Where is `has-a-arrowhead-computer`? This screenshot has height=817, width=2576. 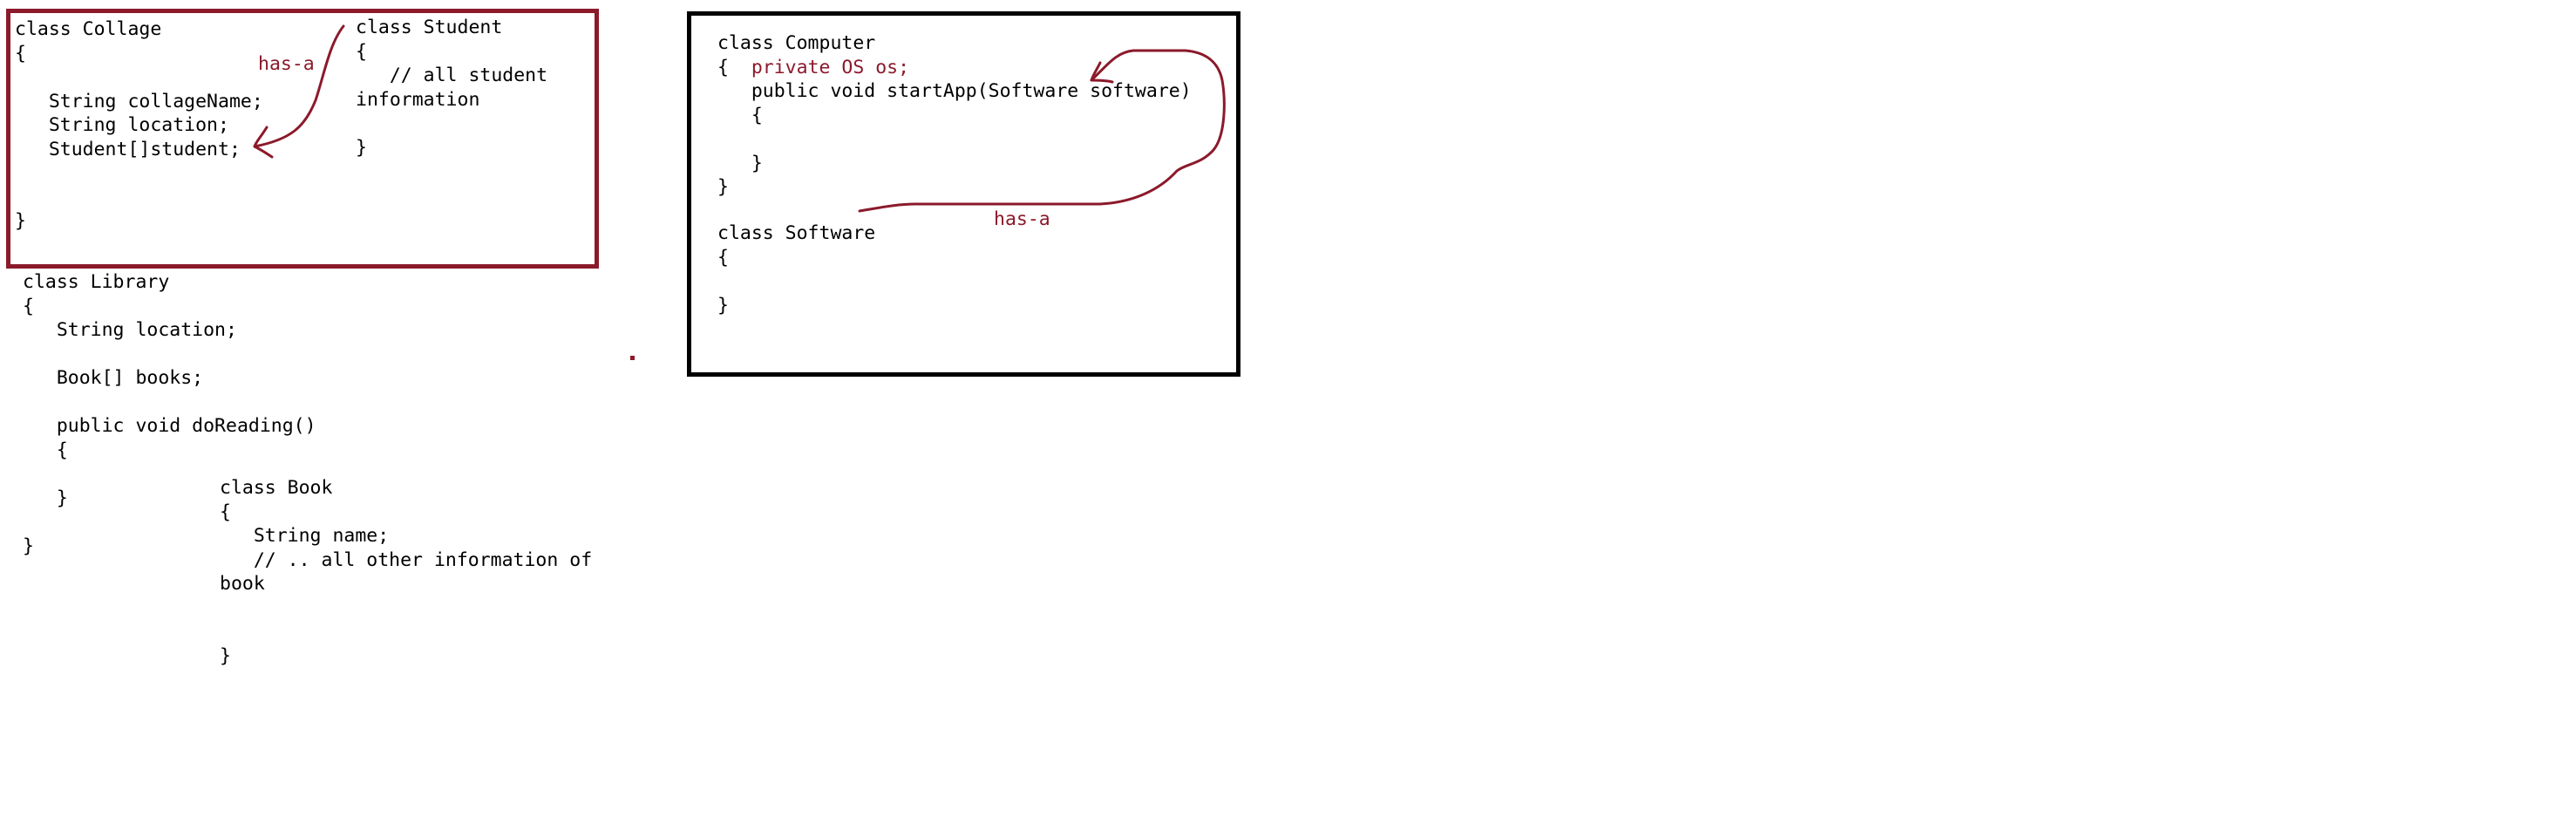
has-a-arrowhead-computer is located at coordinates (1102, 72).